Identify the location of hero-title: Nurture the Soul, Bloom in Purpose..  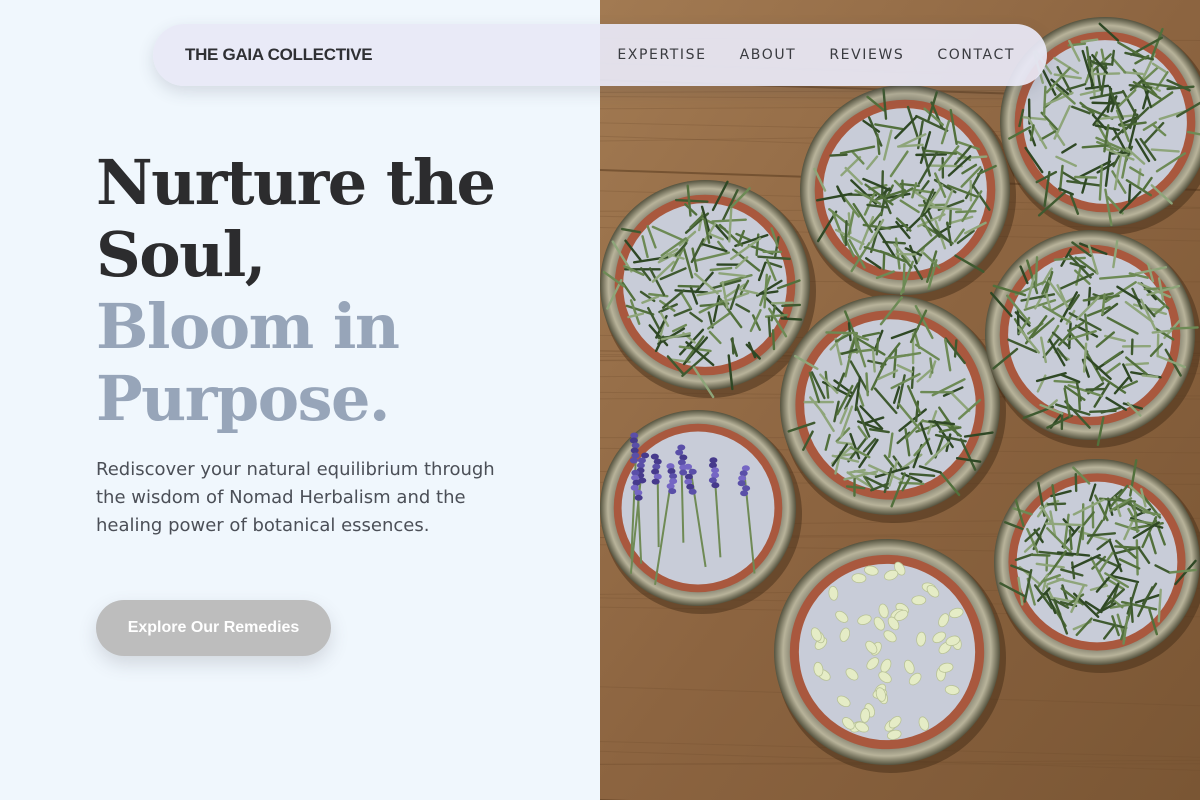
(296, 290).